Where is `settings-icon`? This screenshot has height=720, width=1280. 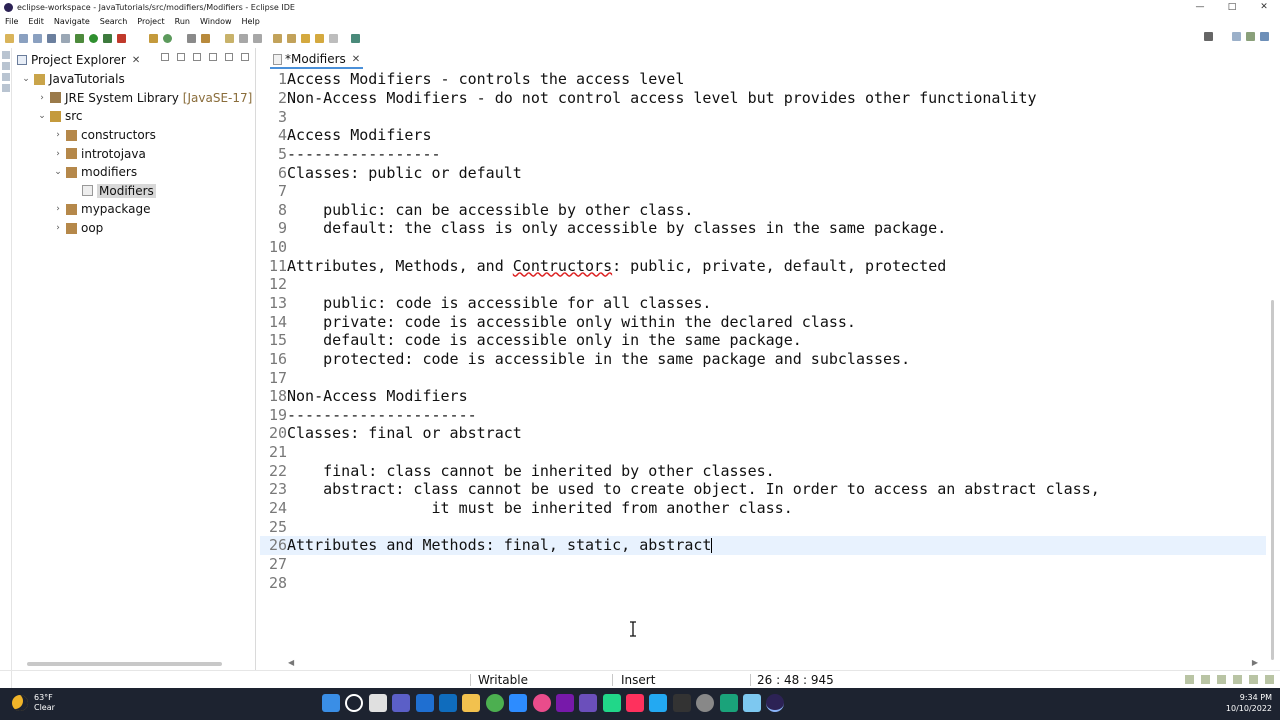
settings-icon is located at coordinates (705, 703).